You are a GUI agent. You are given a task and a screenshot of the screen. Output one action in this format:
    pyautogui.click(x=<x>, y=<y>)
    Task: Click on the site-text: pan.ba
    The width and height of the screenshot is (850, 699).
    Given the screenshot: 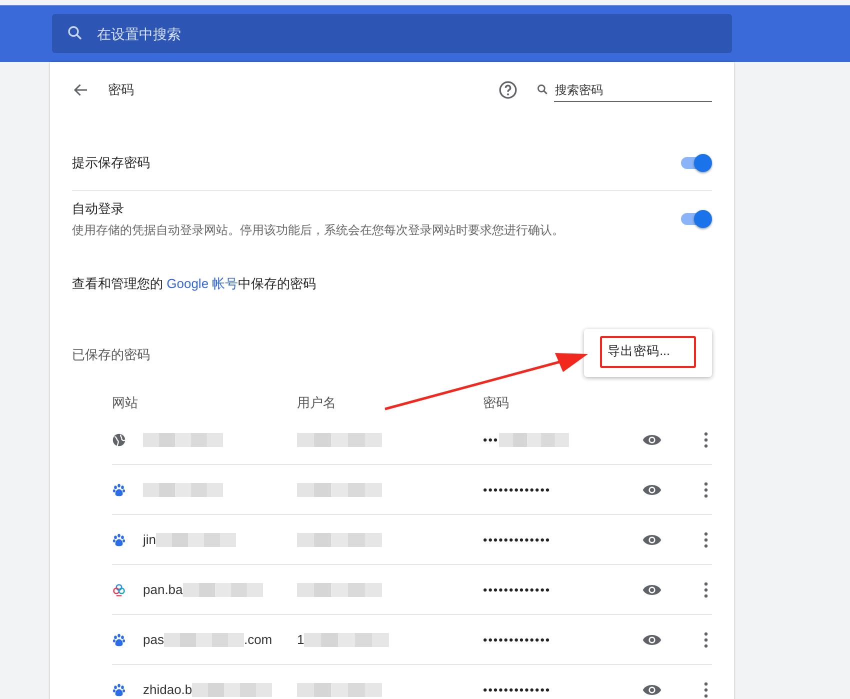 What is the action you would take?
    pyautogui.click(x=163, y=589)
    